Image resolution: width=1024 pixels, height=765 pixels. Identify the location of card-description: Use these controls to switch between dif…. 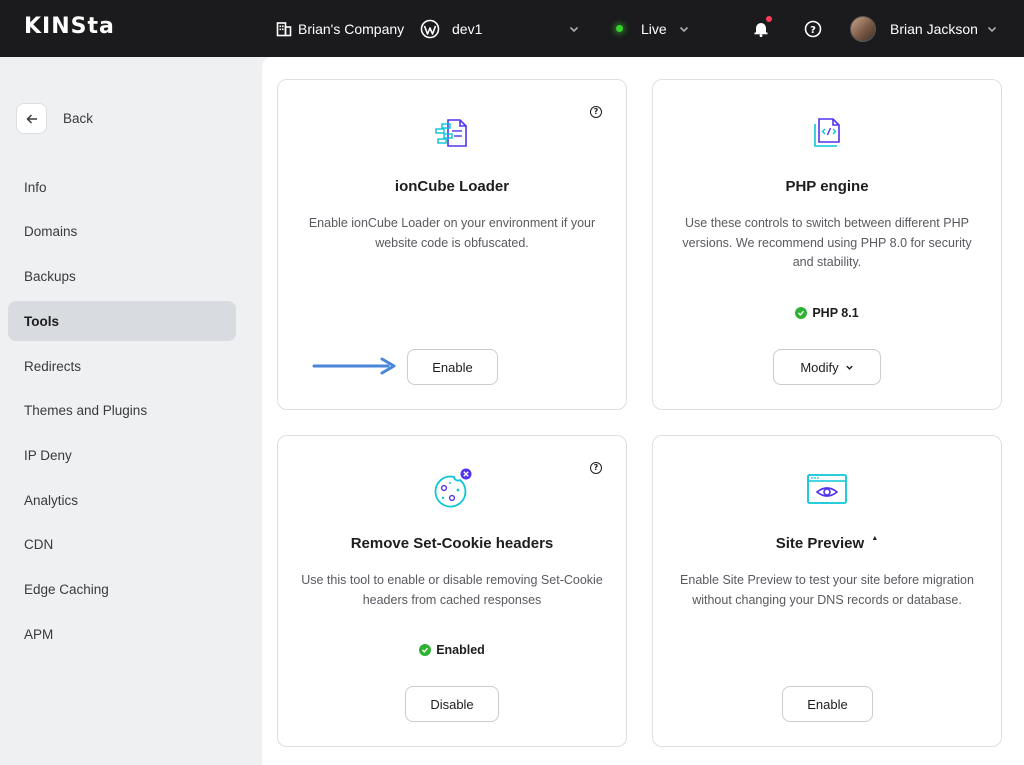
(827, 242).